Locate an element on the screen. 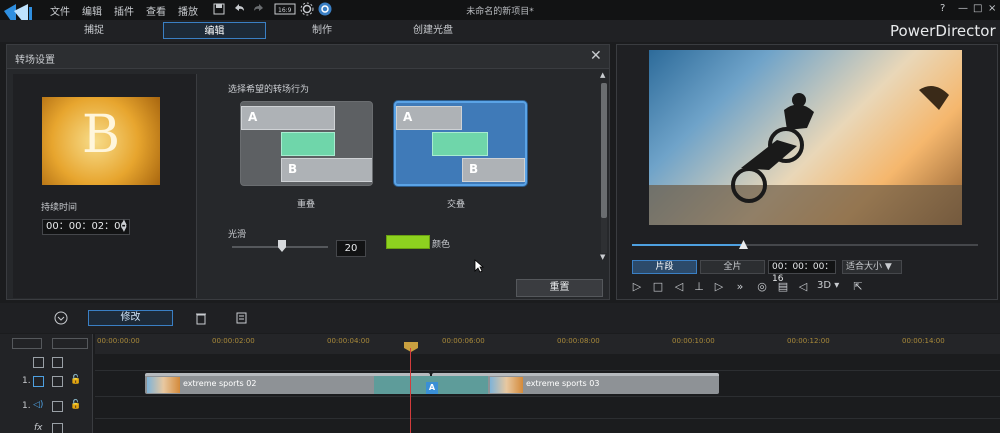 This screenshot has height=433, width=1000. brand-name: PowerDirector is located at coordinates (943, 31).